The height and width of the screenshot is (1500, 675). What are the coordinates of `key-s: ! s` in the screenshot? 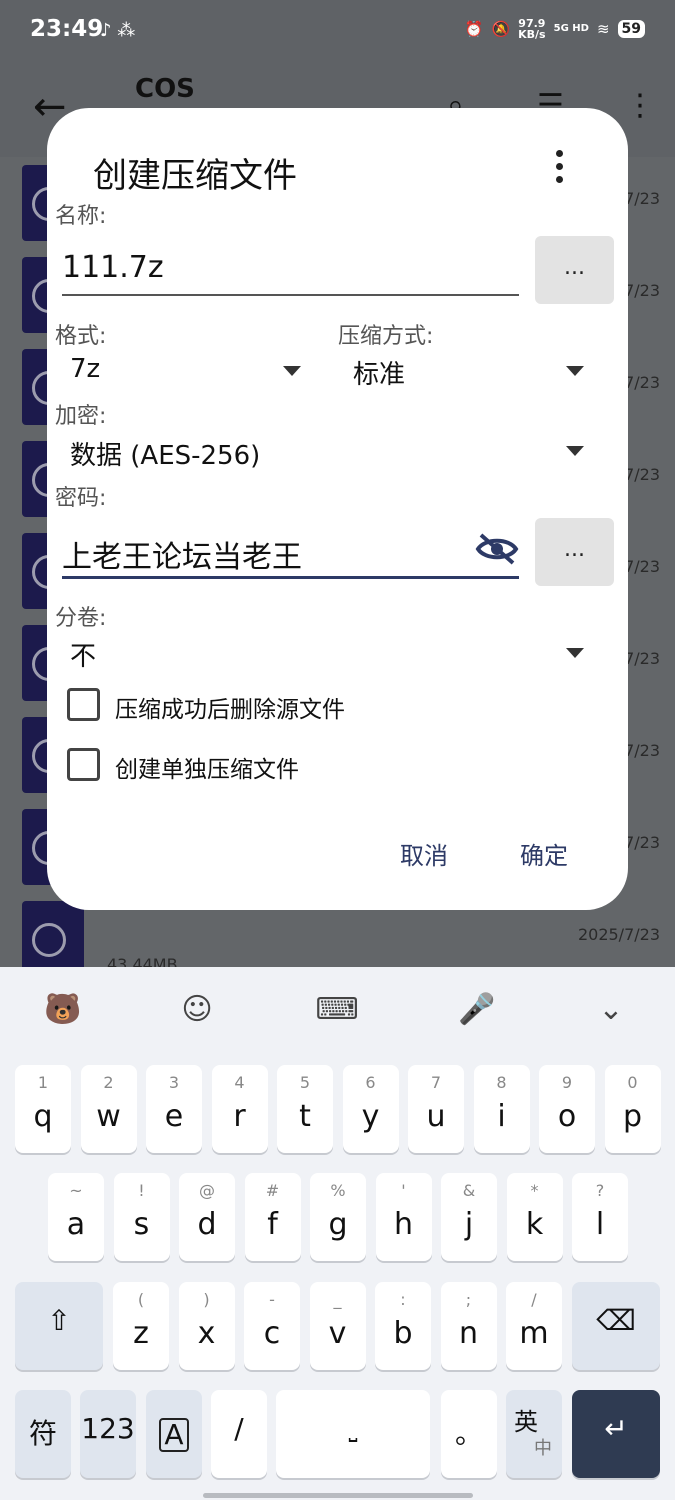 It's located at (141, 1217).